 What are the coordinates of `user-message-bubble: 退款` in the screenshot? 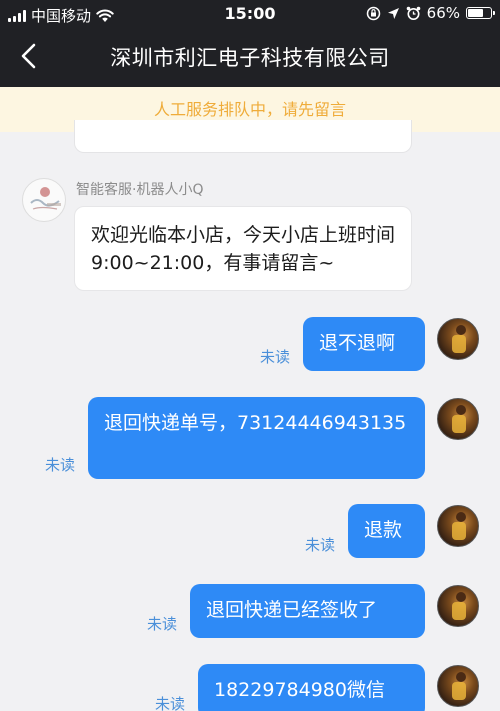 It's located at (386, 531).